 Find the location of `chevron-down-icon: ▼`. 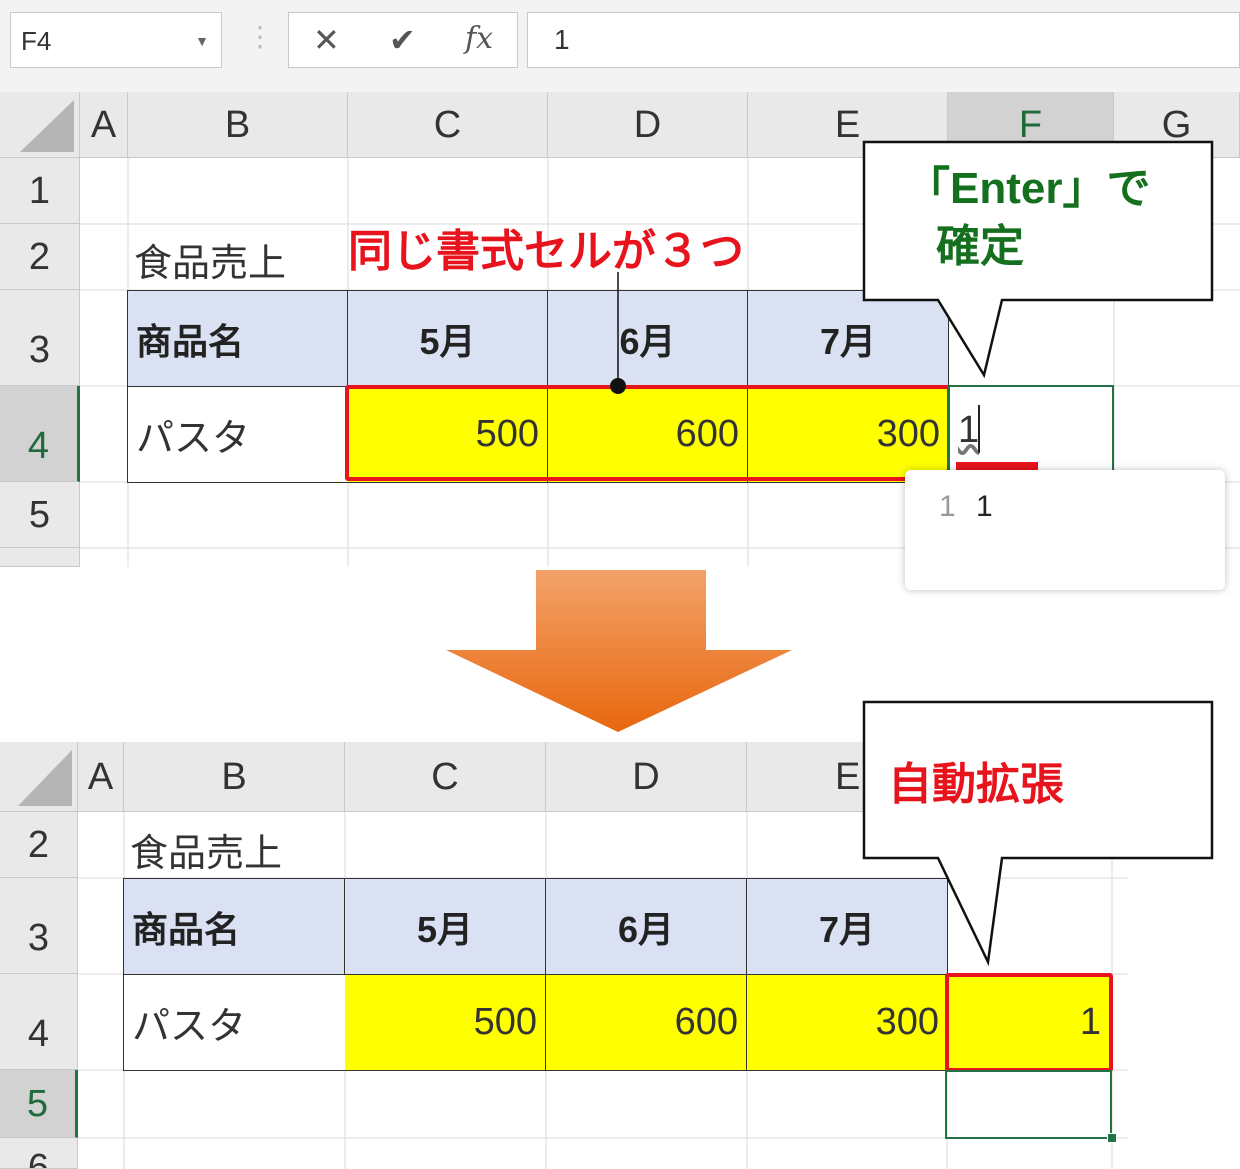

chevron-down-icon: ▼ is located at coordinates (202, 41).